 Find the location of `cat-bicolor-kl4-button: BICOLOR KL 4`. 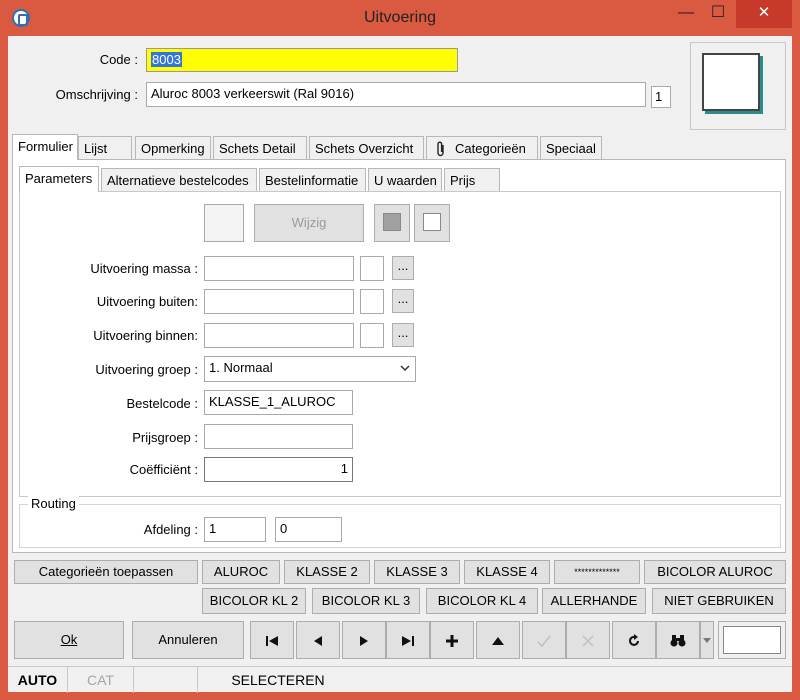

cat-bicolor-kl4-button: BICOLOR KL 4 is located at coordinates (482, 601).